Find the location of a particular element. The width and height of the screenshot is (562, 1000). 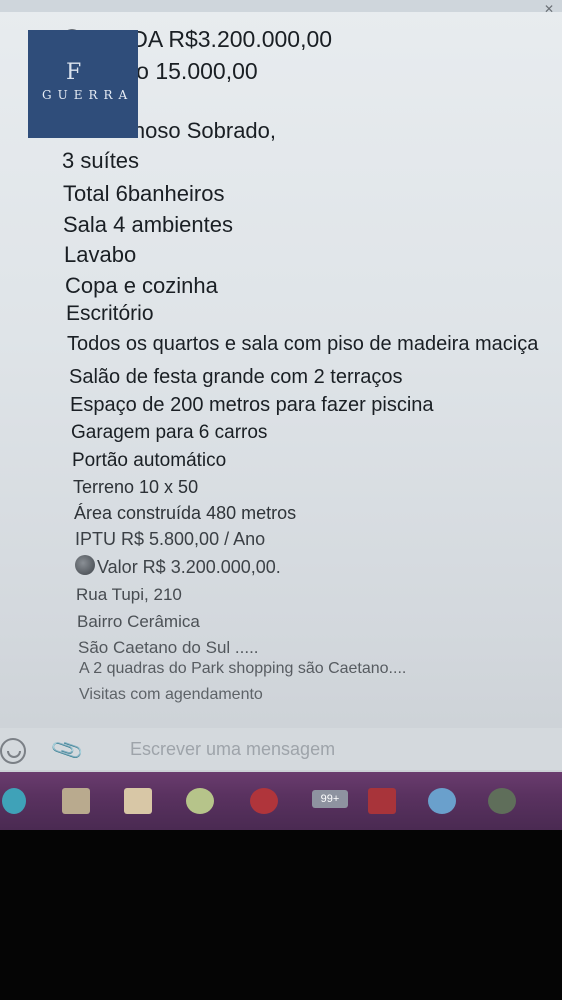

message-line: Visitas com agendamento is located at coordinates (171, 694).